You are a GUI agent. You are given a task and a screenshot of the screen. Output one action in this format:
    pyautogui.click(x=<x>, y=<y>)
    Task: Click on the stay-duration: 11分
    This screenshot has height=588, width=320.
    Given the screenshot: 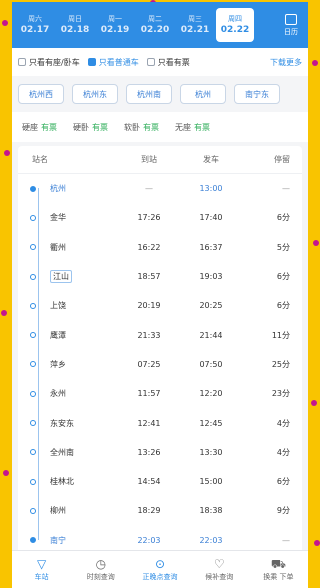 What is the action you would take?
    pyautogui.click(x=280, y=335)
    